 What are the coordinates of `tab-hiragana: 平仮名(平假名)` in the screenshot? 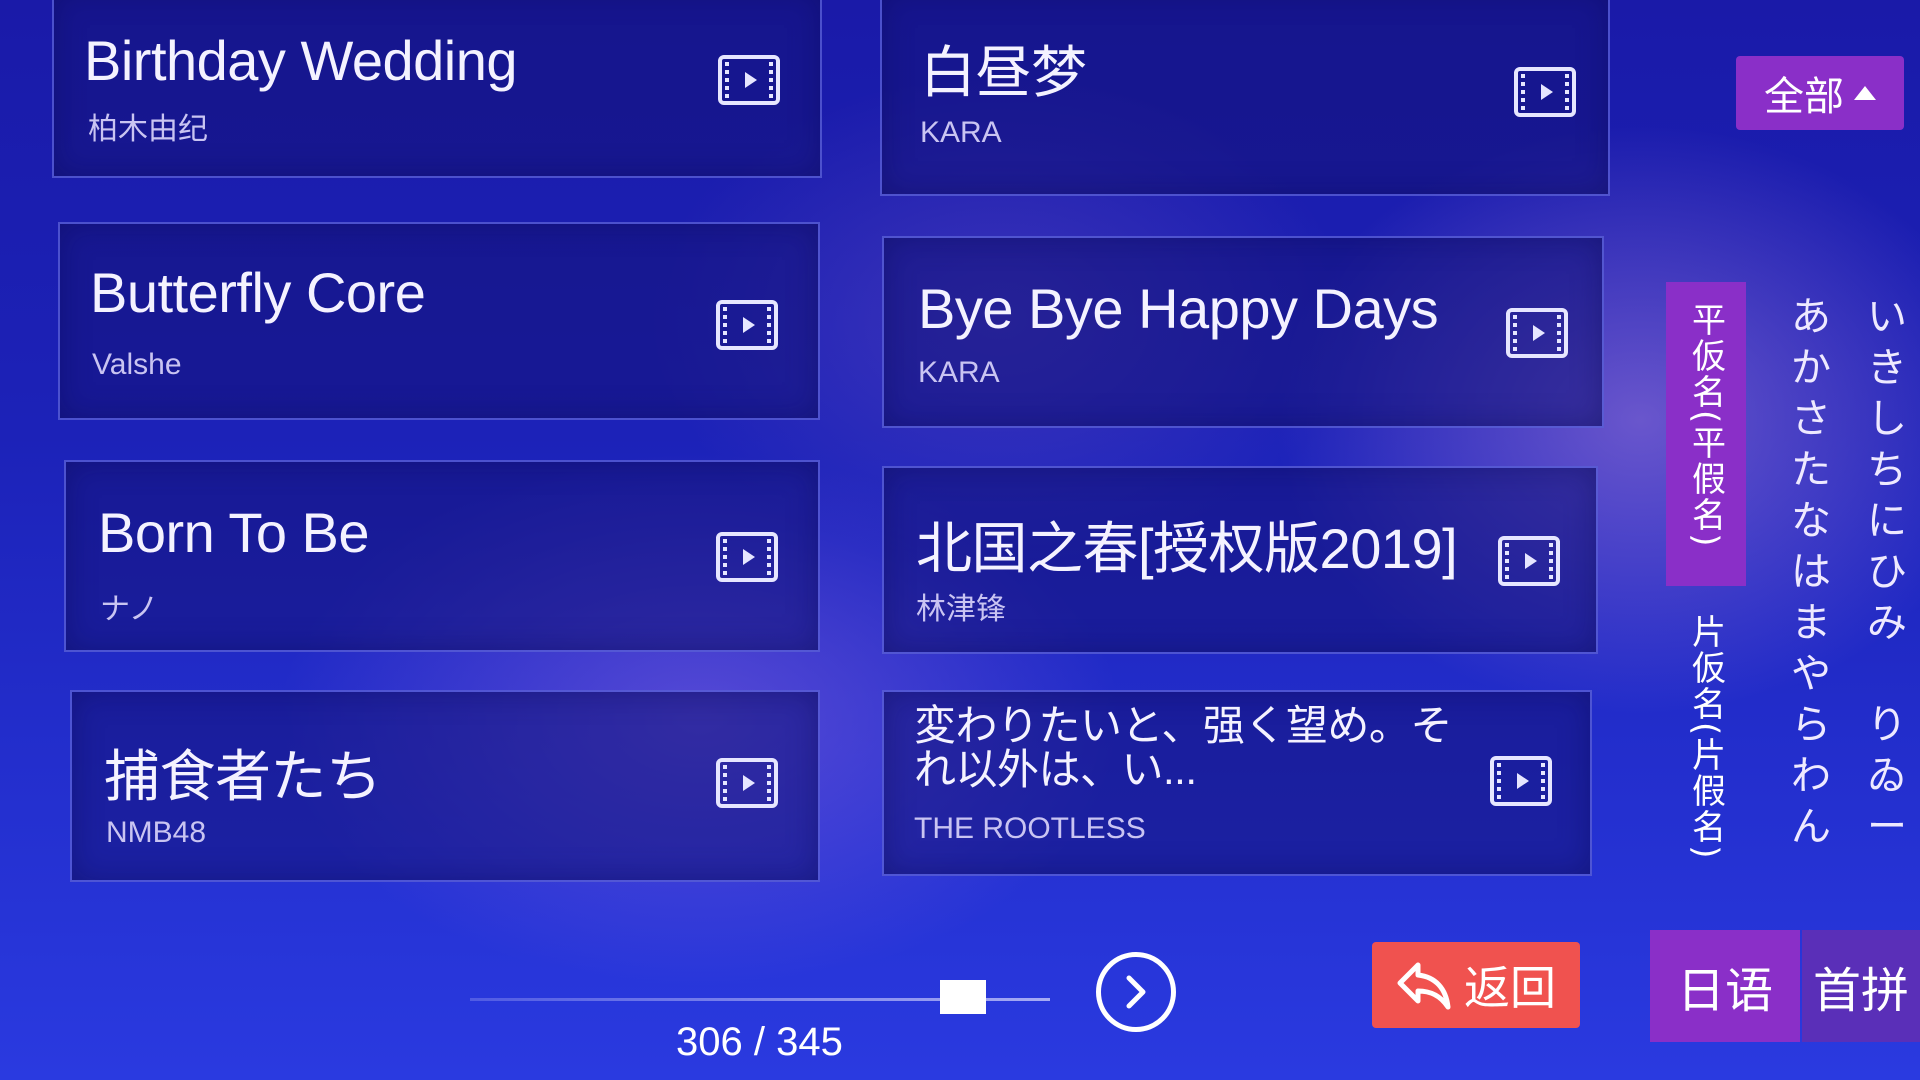 It's located at (1706, 434).